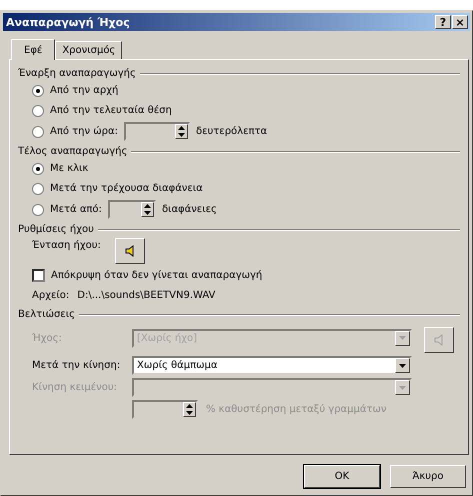 This screenshot has width=473, height=496. I want to click on window-title: Αναπαραγωγή Ήχος, so click(68, 22).